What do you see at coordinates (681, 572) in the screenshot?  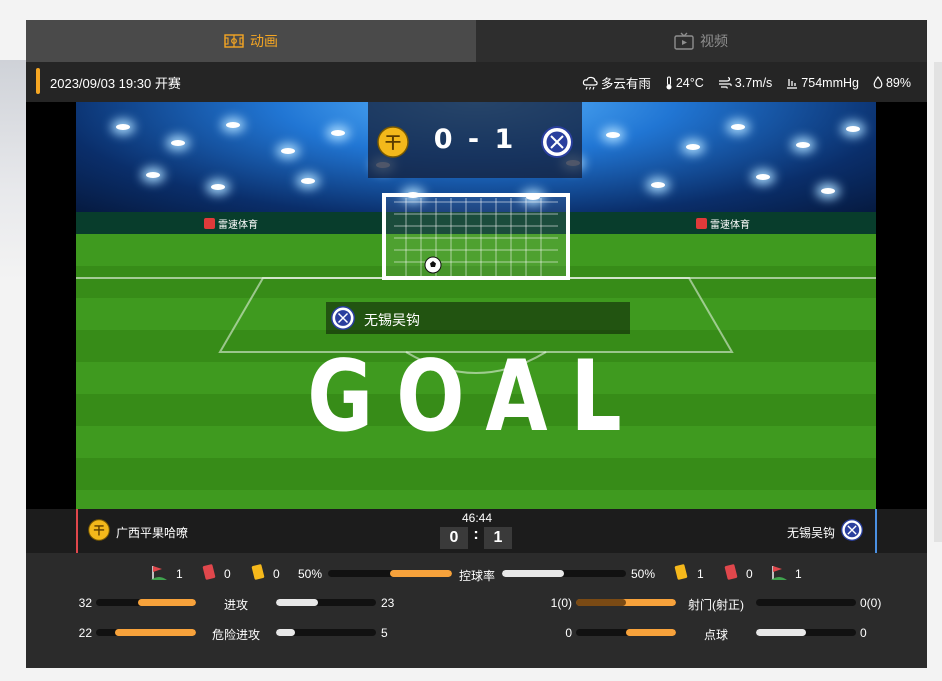 I see `away-yellow-card-icon` at bounding box center [681, 572].